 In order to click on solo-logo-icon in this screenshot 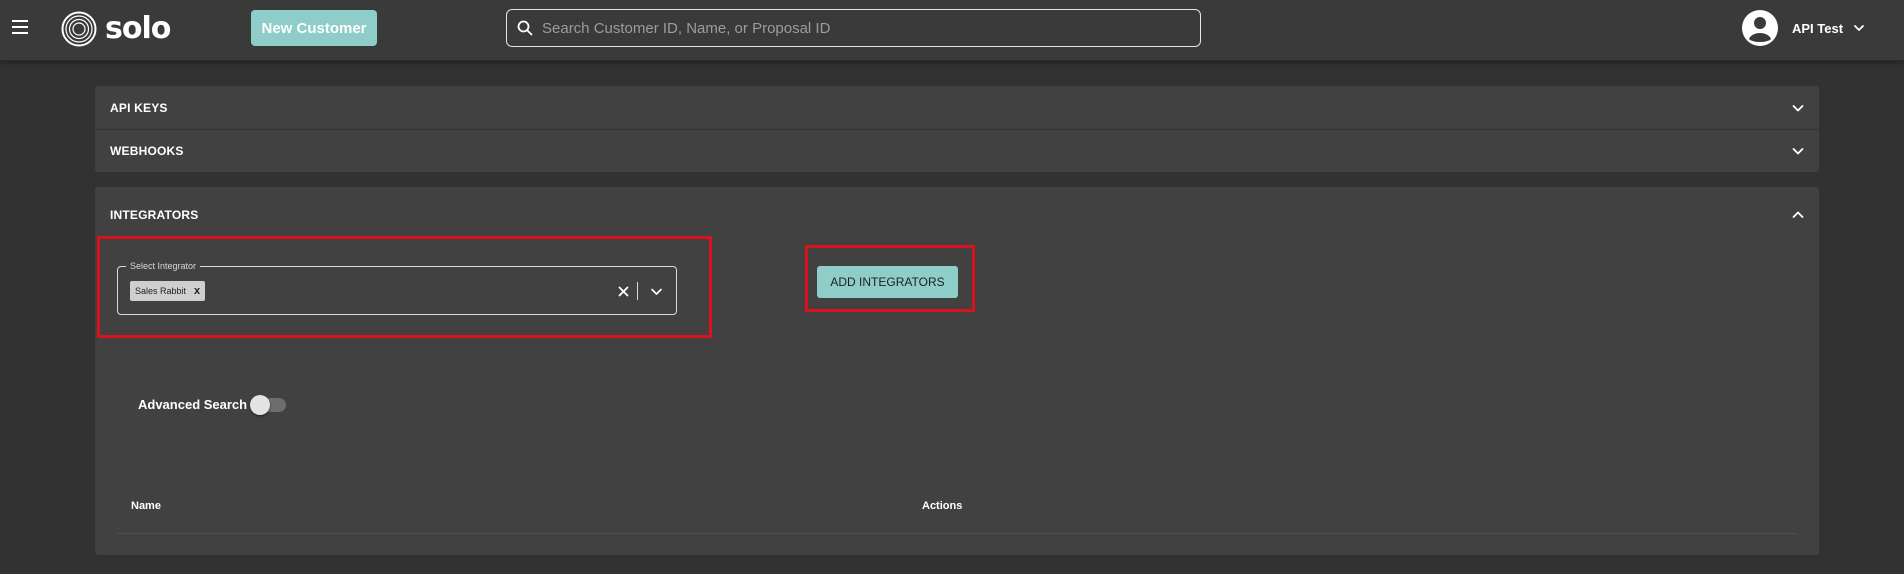, I will do `click(79, 29)`.